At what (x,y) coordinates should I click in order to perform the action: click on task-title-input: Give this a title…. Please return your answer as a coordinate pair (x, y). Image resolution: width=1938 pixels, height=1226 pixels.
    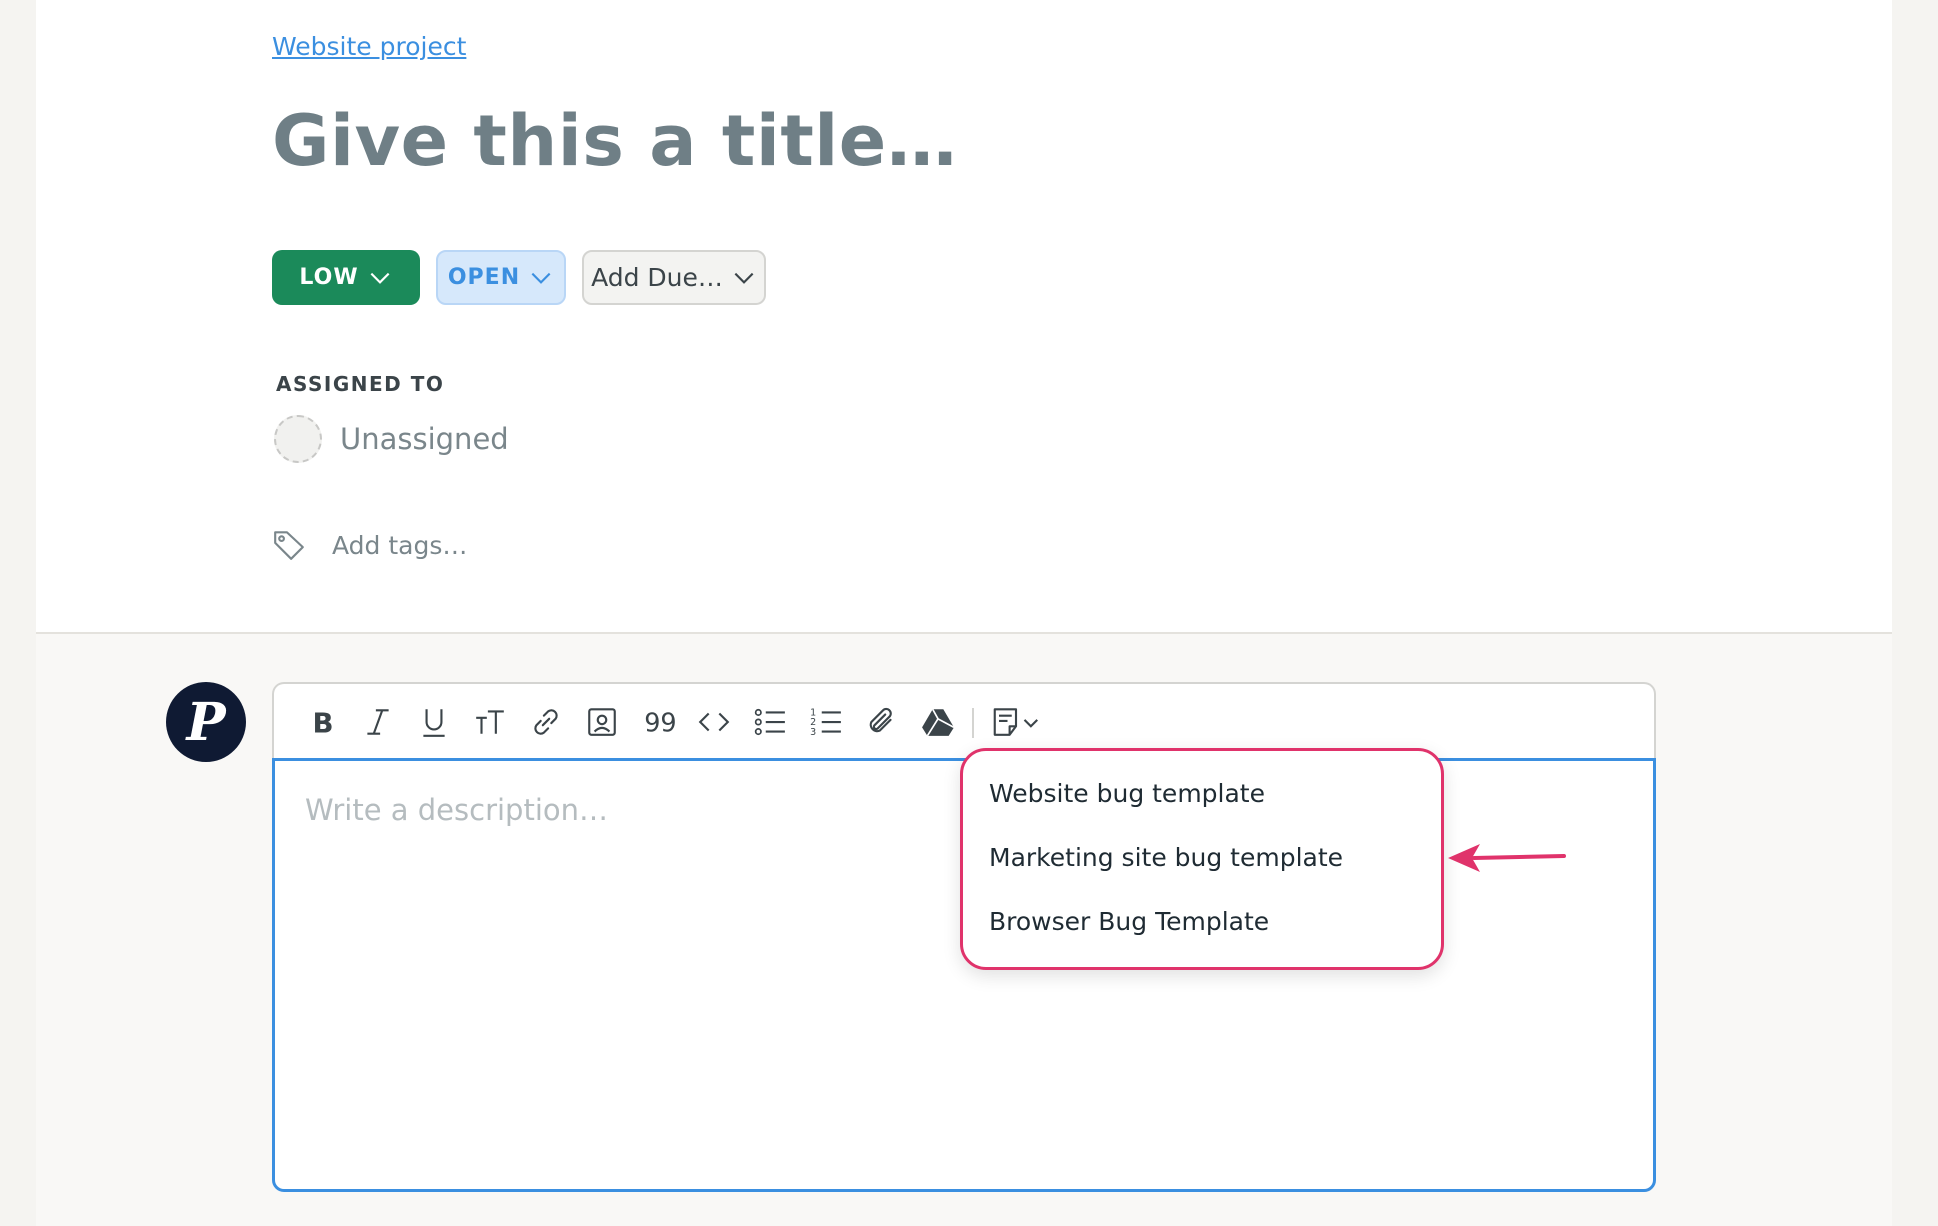
    Looking at the image, I should click on (614, 141).